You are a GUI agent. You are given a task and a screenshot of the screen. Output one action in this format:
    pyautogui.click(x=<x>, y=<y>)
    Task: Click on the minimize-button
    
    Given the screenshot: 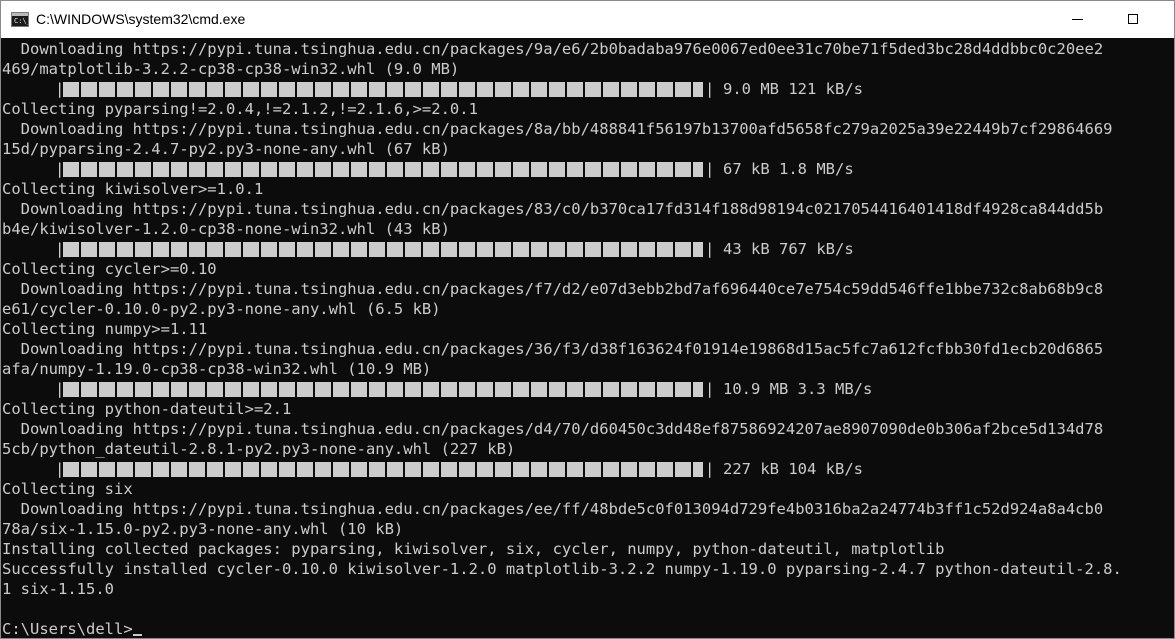 What is the action you would take?
    pyautogui.click(x=1078, y=19)
    